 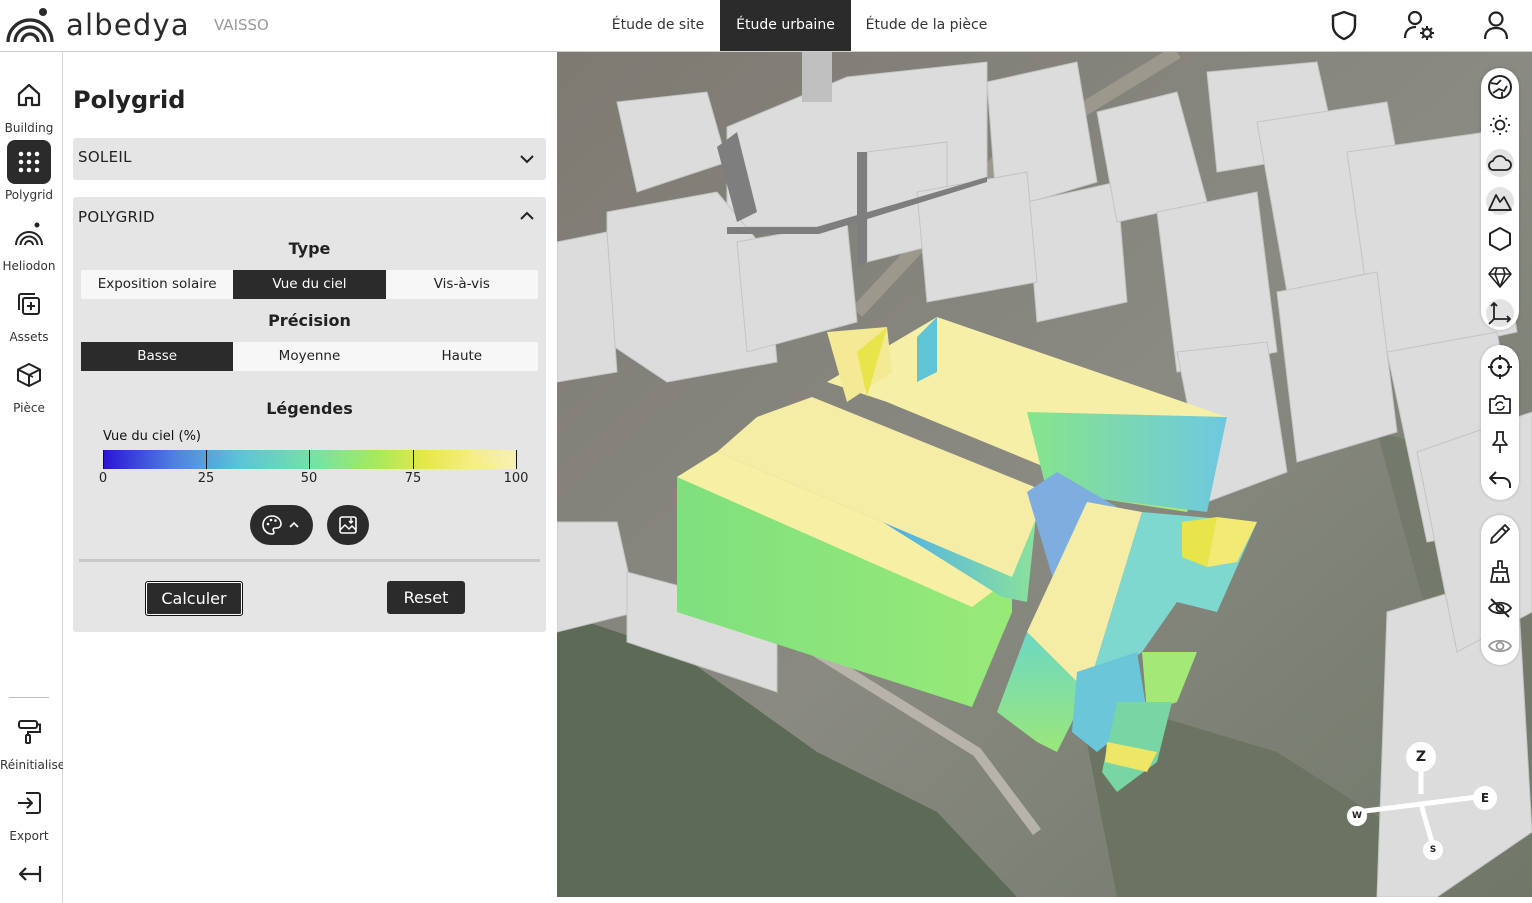 I want to click on rail-separator, so click(x=29, y=697).